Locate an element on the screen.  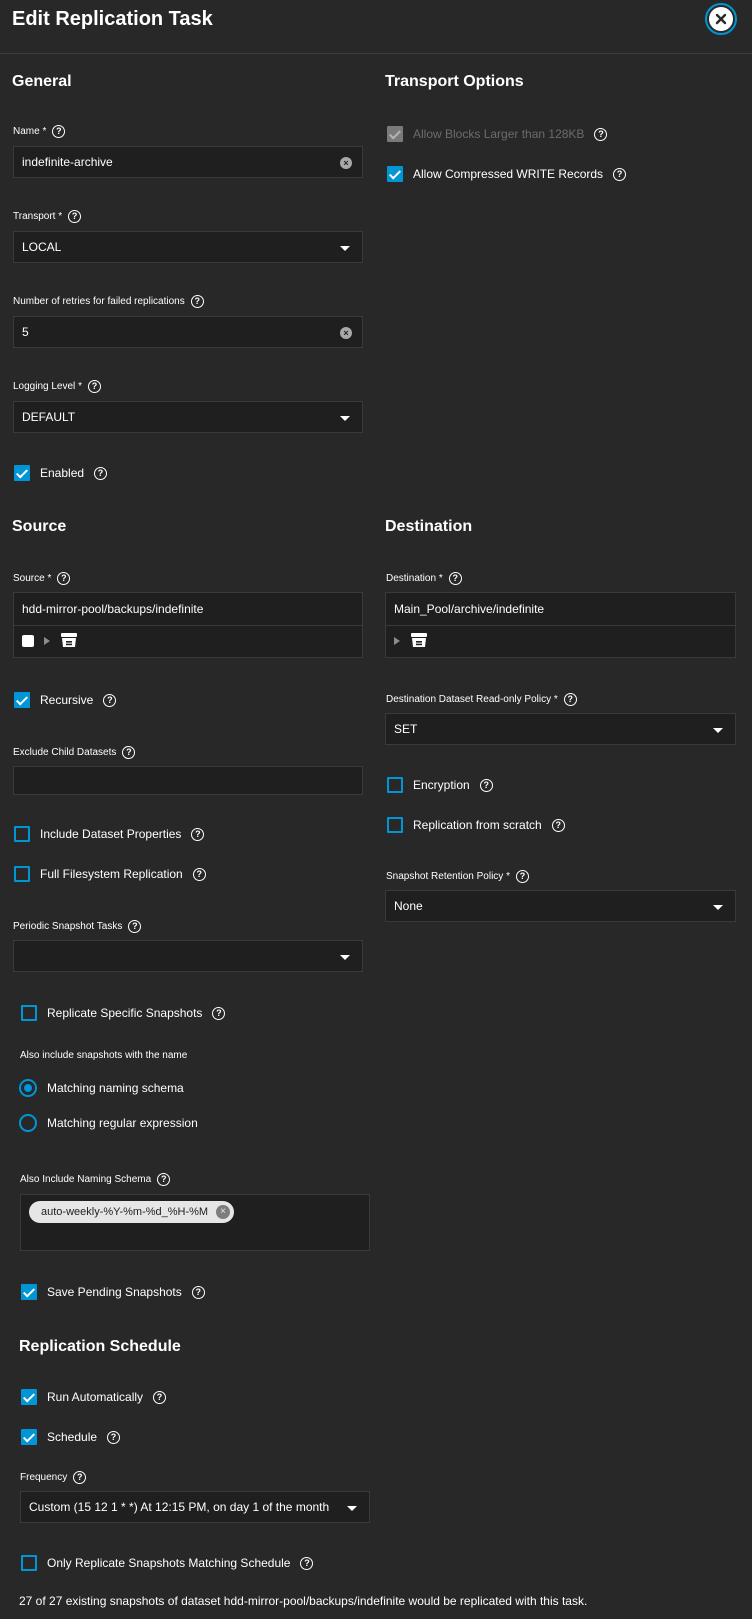
compressed-checkbox is located at coordinates (395, 174).